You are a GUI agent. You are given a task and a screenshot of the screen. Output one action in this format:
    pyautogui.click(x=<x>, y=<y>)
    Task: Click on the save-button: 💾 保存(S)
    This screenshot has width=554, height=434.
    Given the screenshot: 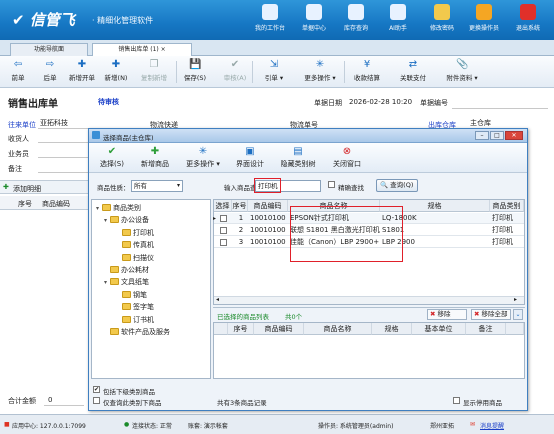 What is the action you would take?
    pyautogui.click(x=195, y=70)
    